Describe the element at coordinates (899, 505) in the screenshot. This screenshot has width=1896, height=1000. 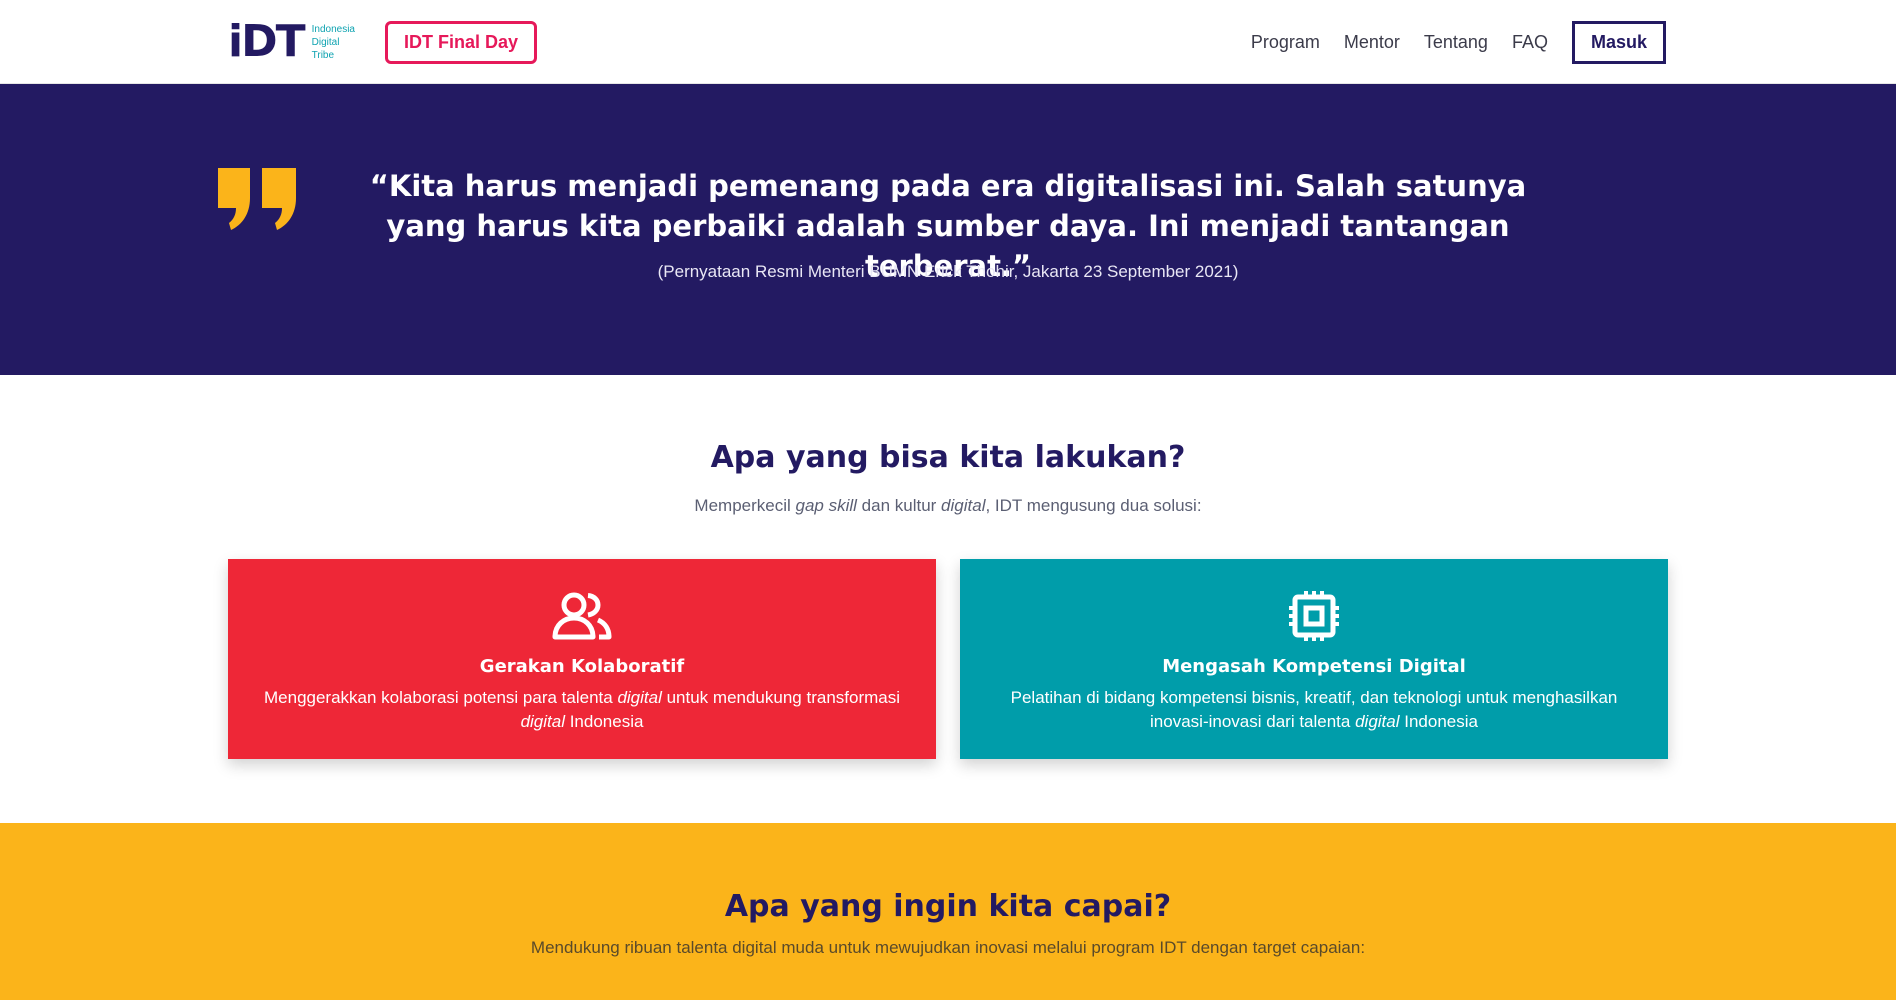
I see `subtitle-part: dan kultur` at that location.